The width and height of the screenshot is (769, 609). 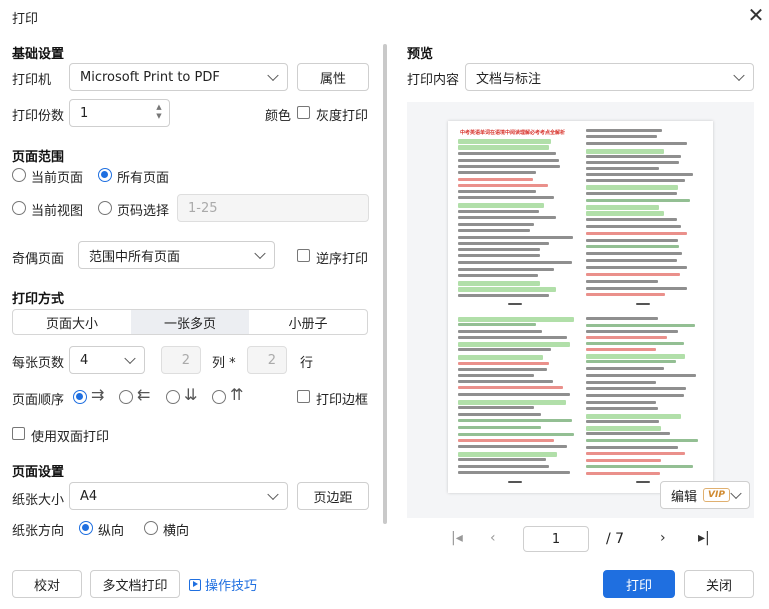 What do you see at coordinates (333, 496) in the screenshot?
I see `margins-button: 页边距` at bounding box center [333, 496].